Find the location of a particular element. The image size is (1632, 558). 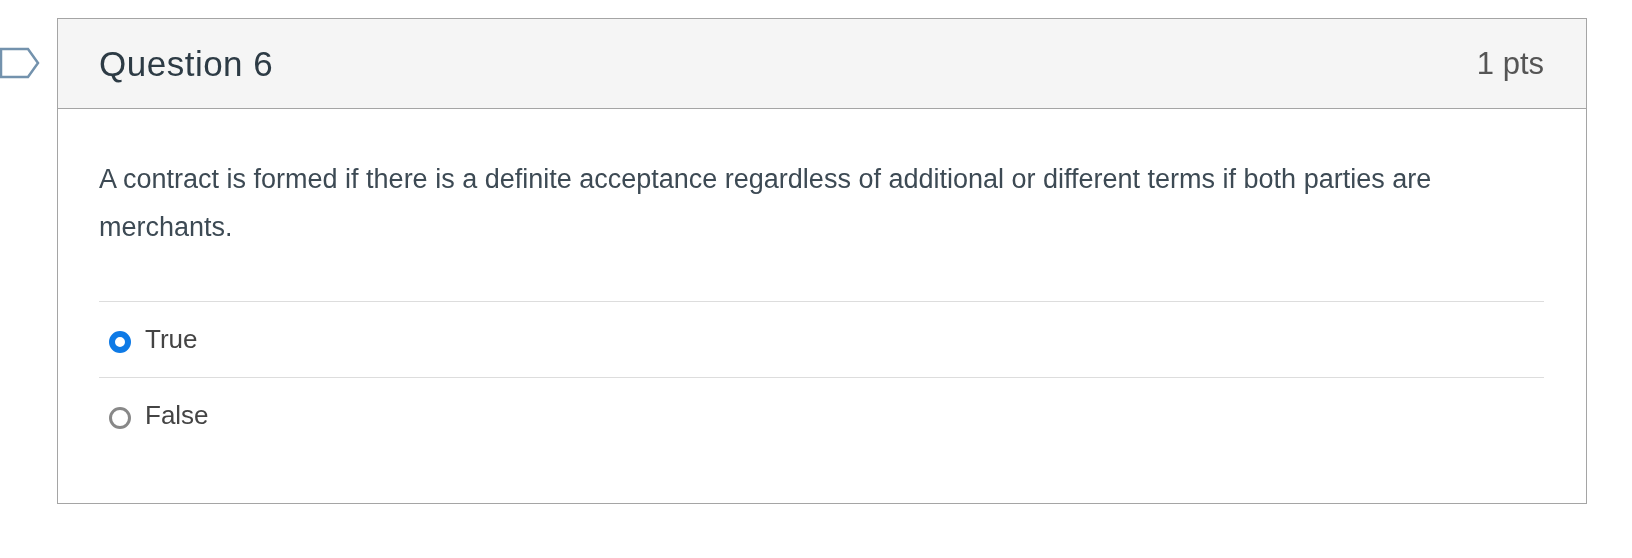

answer-label: False is located at coordinates (177, 415).